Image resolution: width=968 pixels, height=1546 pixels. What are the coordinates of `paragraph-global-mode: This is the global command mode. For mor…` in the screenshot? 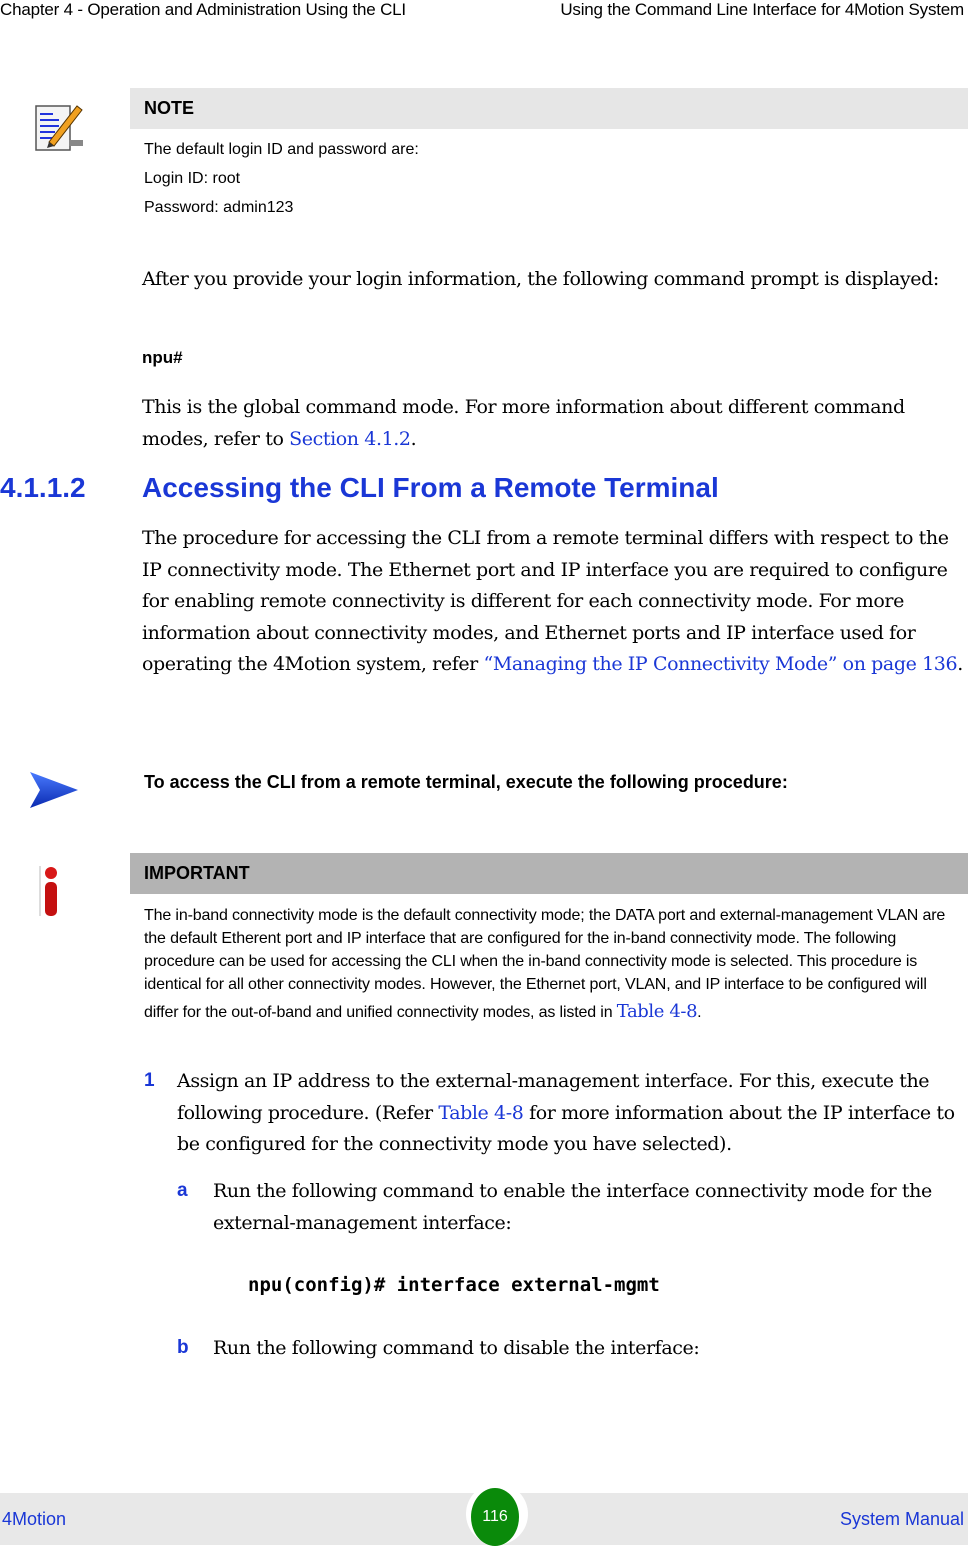 It's located at (523, 423).